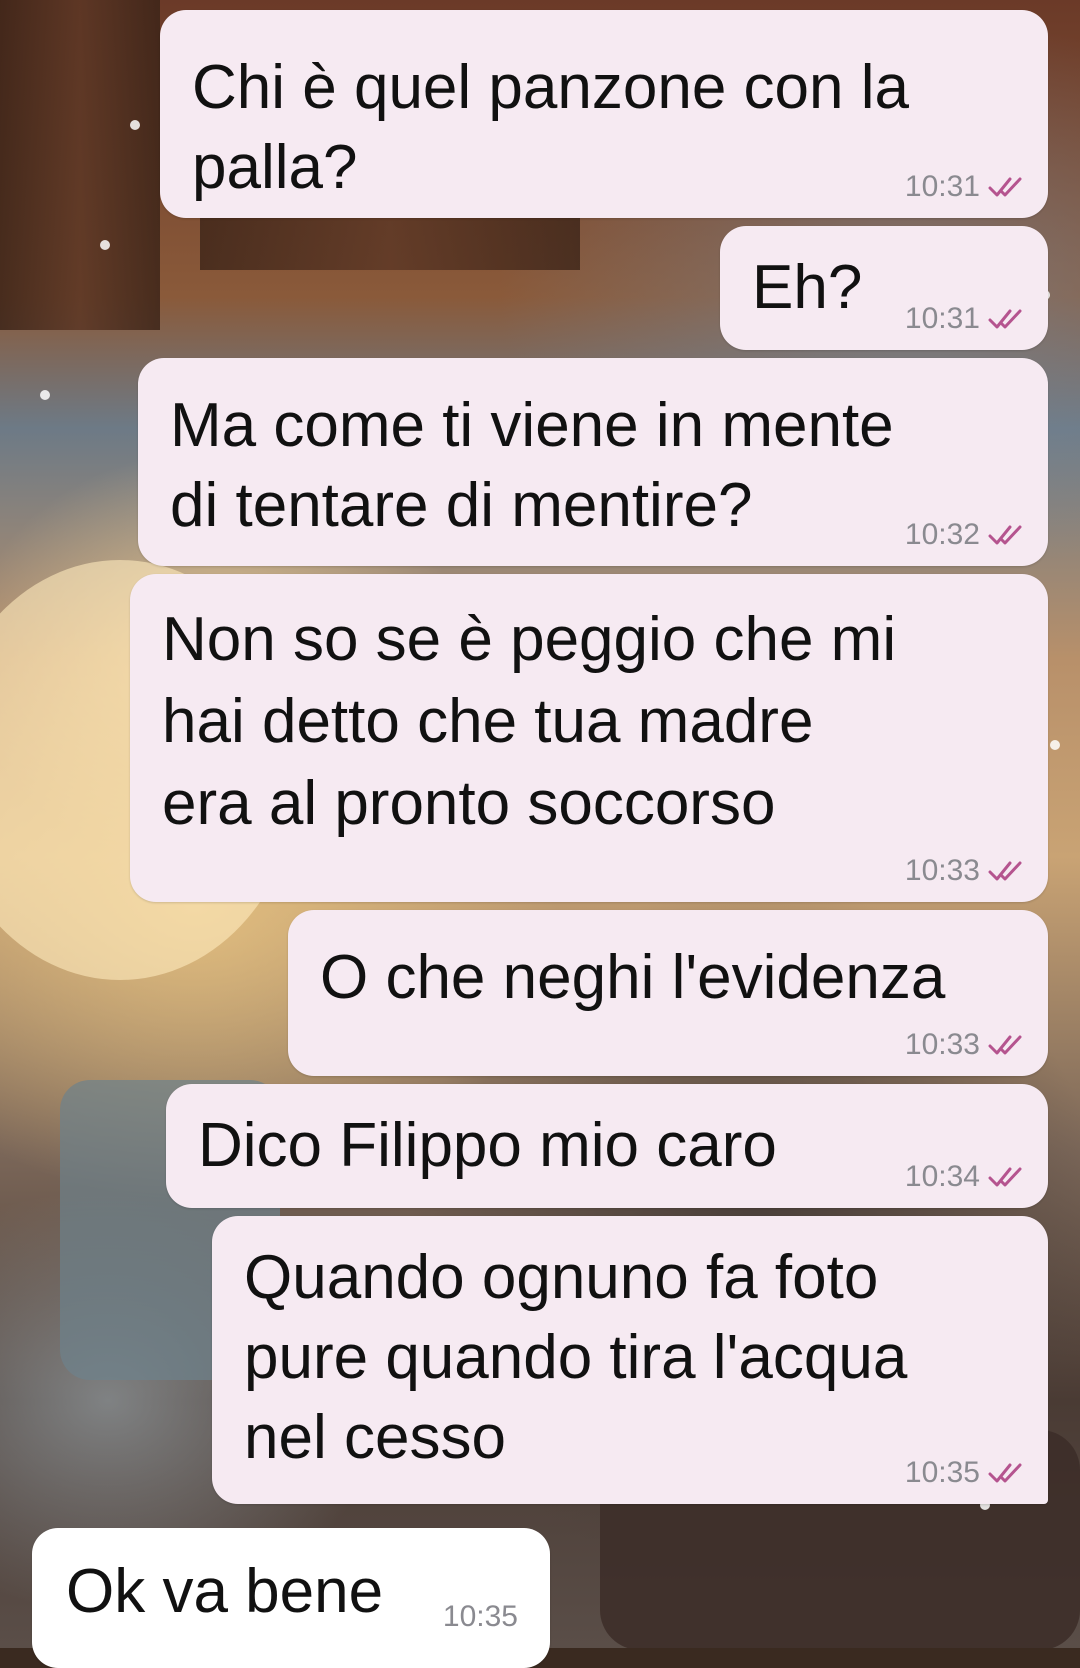 The height and width of the screenshot is (1668, 1080). I want to click on message-meta: 10:32, so click(966, 535).